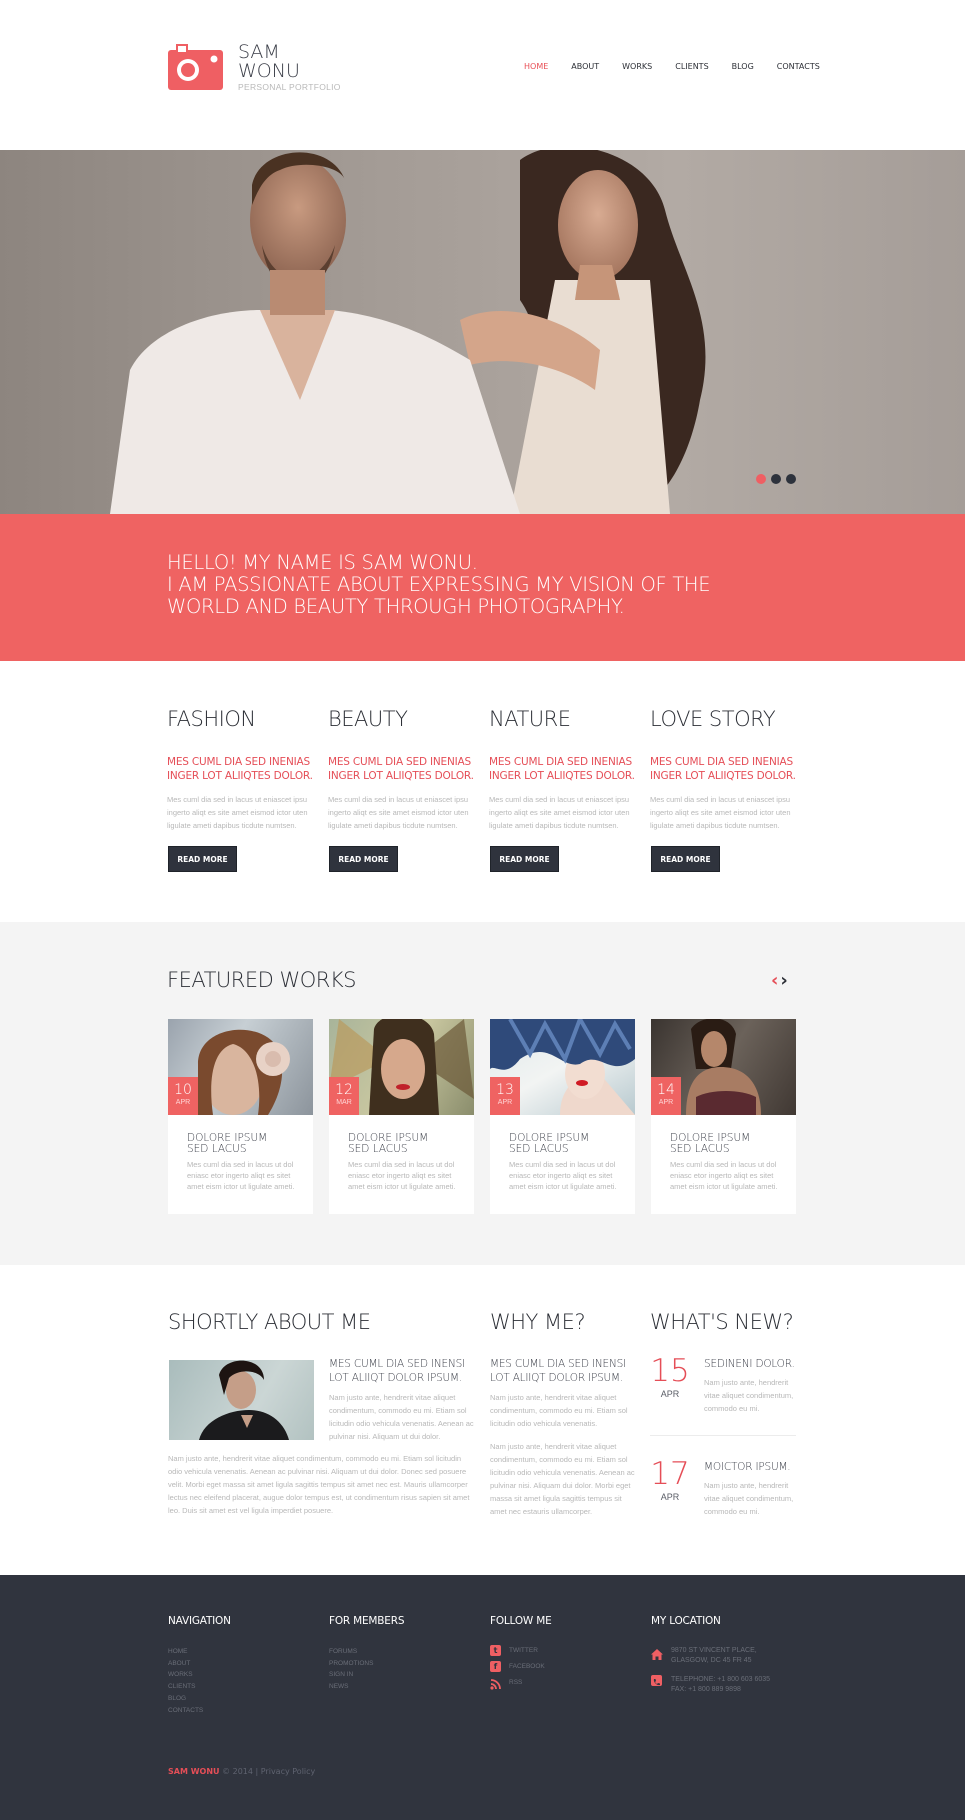 The height and width of the screenshot is (1820, 965). What do you see at coordinates (656, 1680) in the screenshot?
I see `phone-icon` at bounding box center [656, 1680].